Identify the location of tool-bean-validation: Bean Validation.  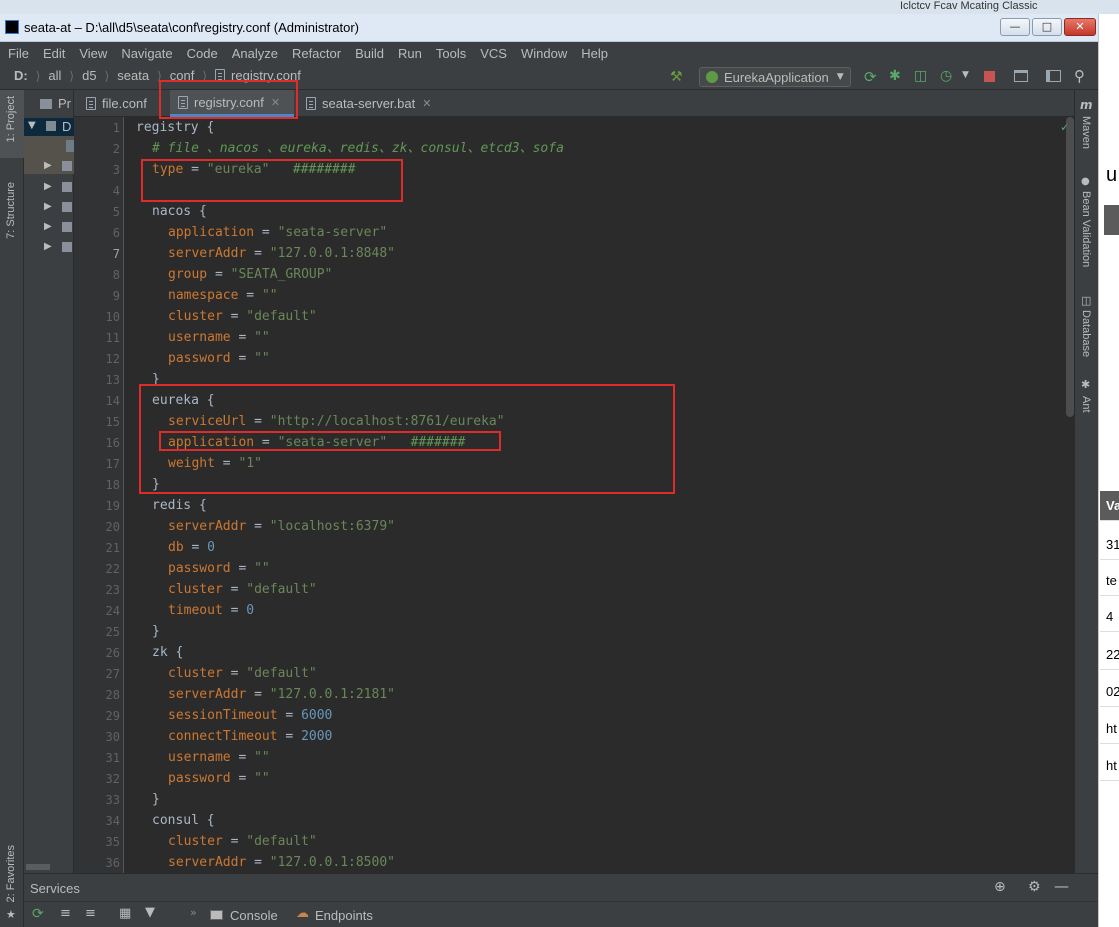
(1086, 229).